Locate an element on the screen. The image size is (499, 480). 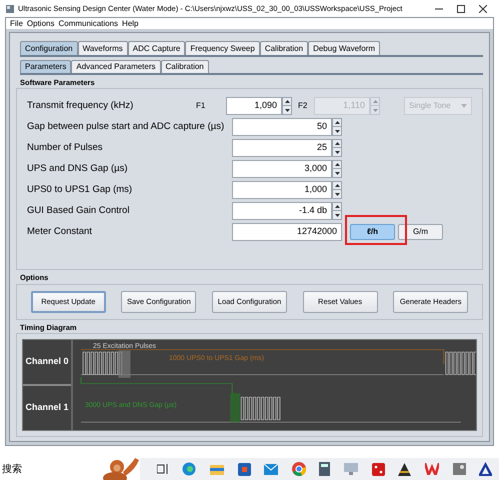
number-field: 50 is located at coordinates (282, 127).